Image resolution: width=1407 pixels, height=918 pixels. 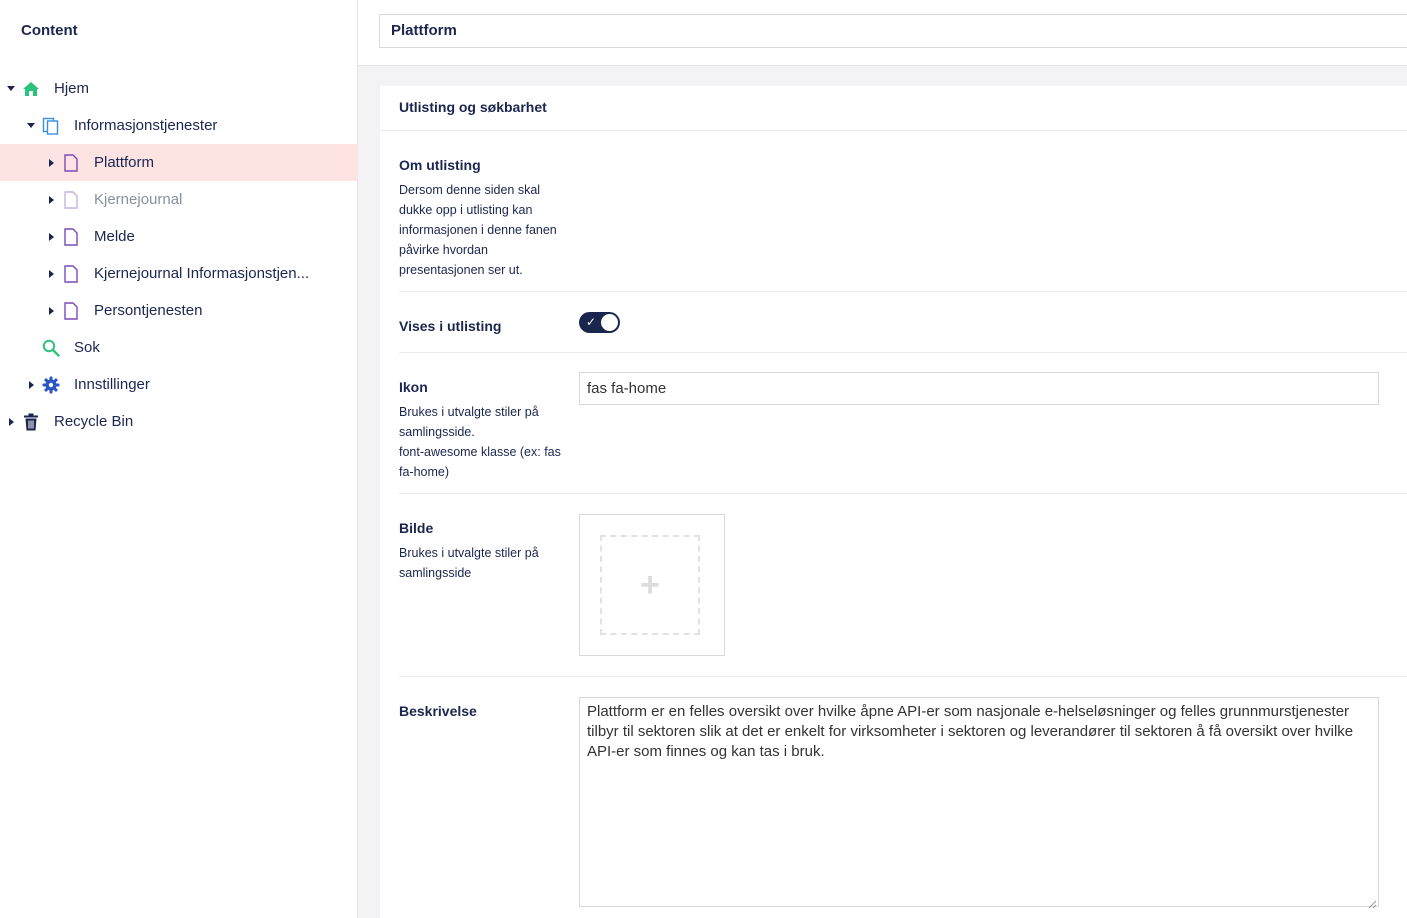 What do you see at coordinates (114, 236) in the screenshot?
I see `tree-label-melde: Melde` at bounding box center [114, 236].